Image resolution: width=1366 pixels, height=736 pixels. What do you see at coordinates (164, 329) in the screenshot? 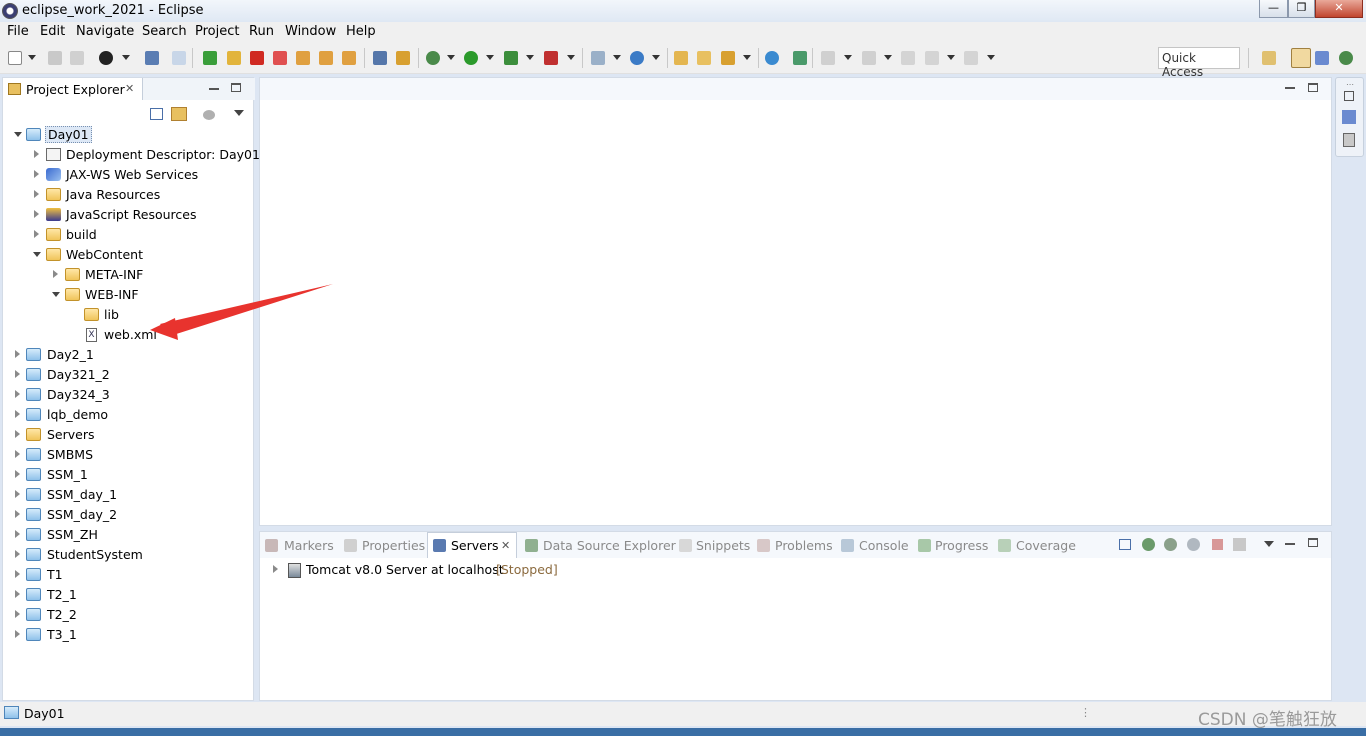
I see `annotation-arrow-head` at bounding box center [164, 329].